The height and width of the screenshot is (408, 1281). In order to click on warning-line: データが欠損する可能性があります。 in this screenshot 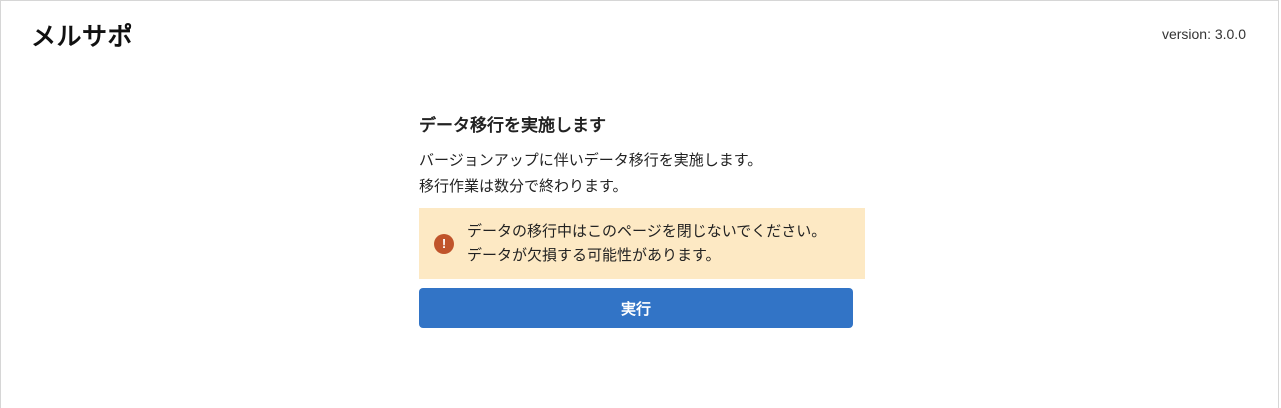, I will do `click(594, 255)`.